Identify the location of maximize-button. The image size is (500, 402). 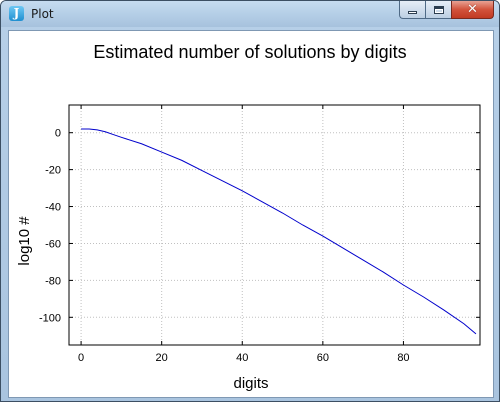
(438, 10).